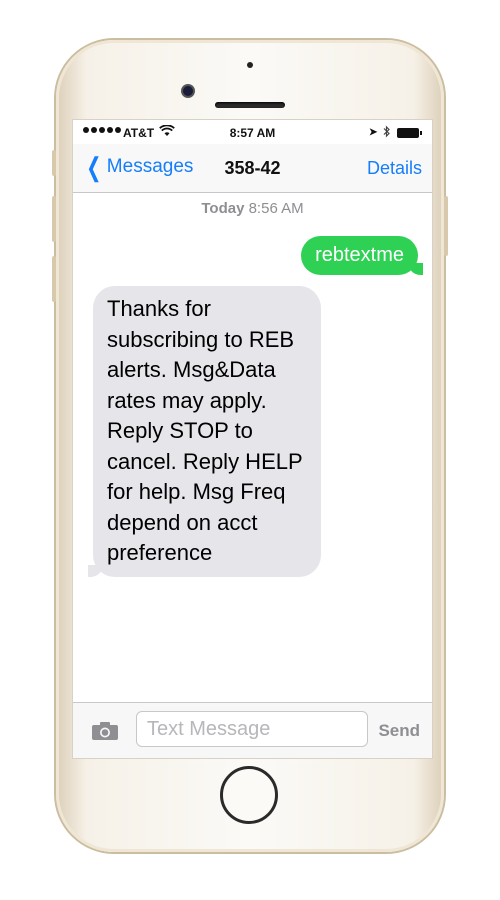  Describe the element at coordinates (446, 226) in the screenshot. I see `power-button` at that location.